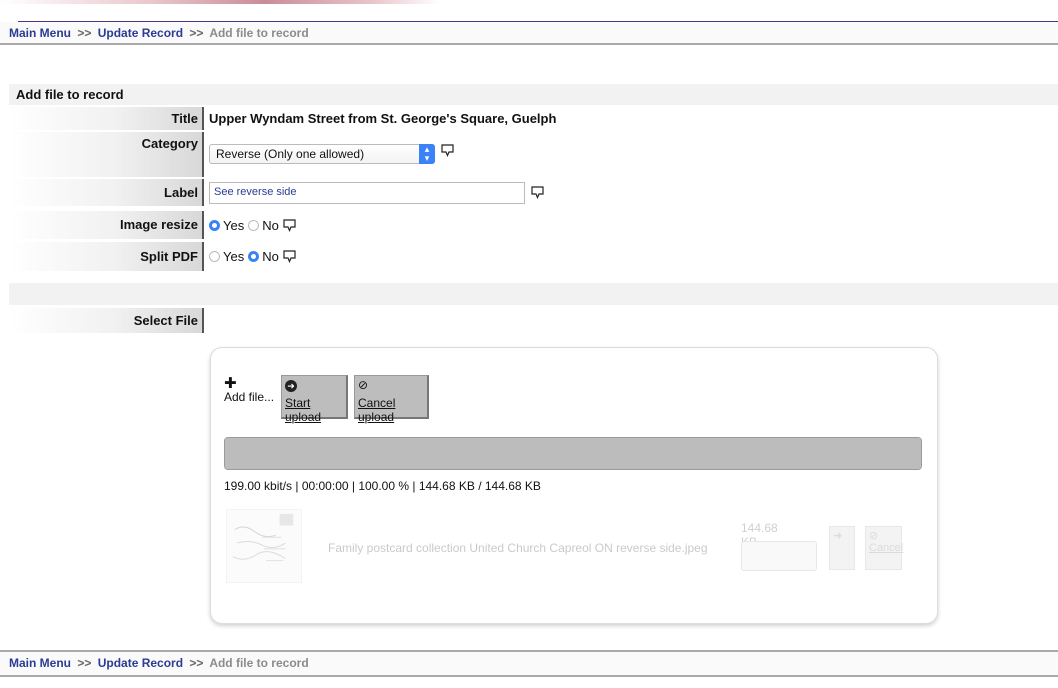 The image size is (1058, 688). I want to click on label-row: Label See reverse side, so click(276, 192).